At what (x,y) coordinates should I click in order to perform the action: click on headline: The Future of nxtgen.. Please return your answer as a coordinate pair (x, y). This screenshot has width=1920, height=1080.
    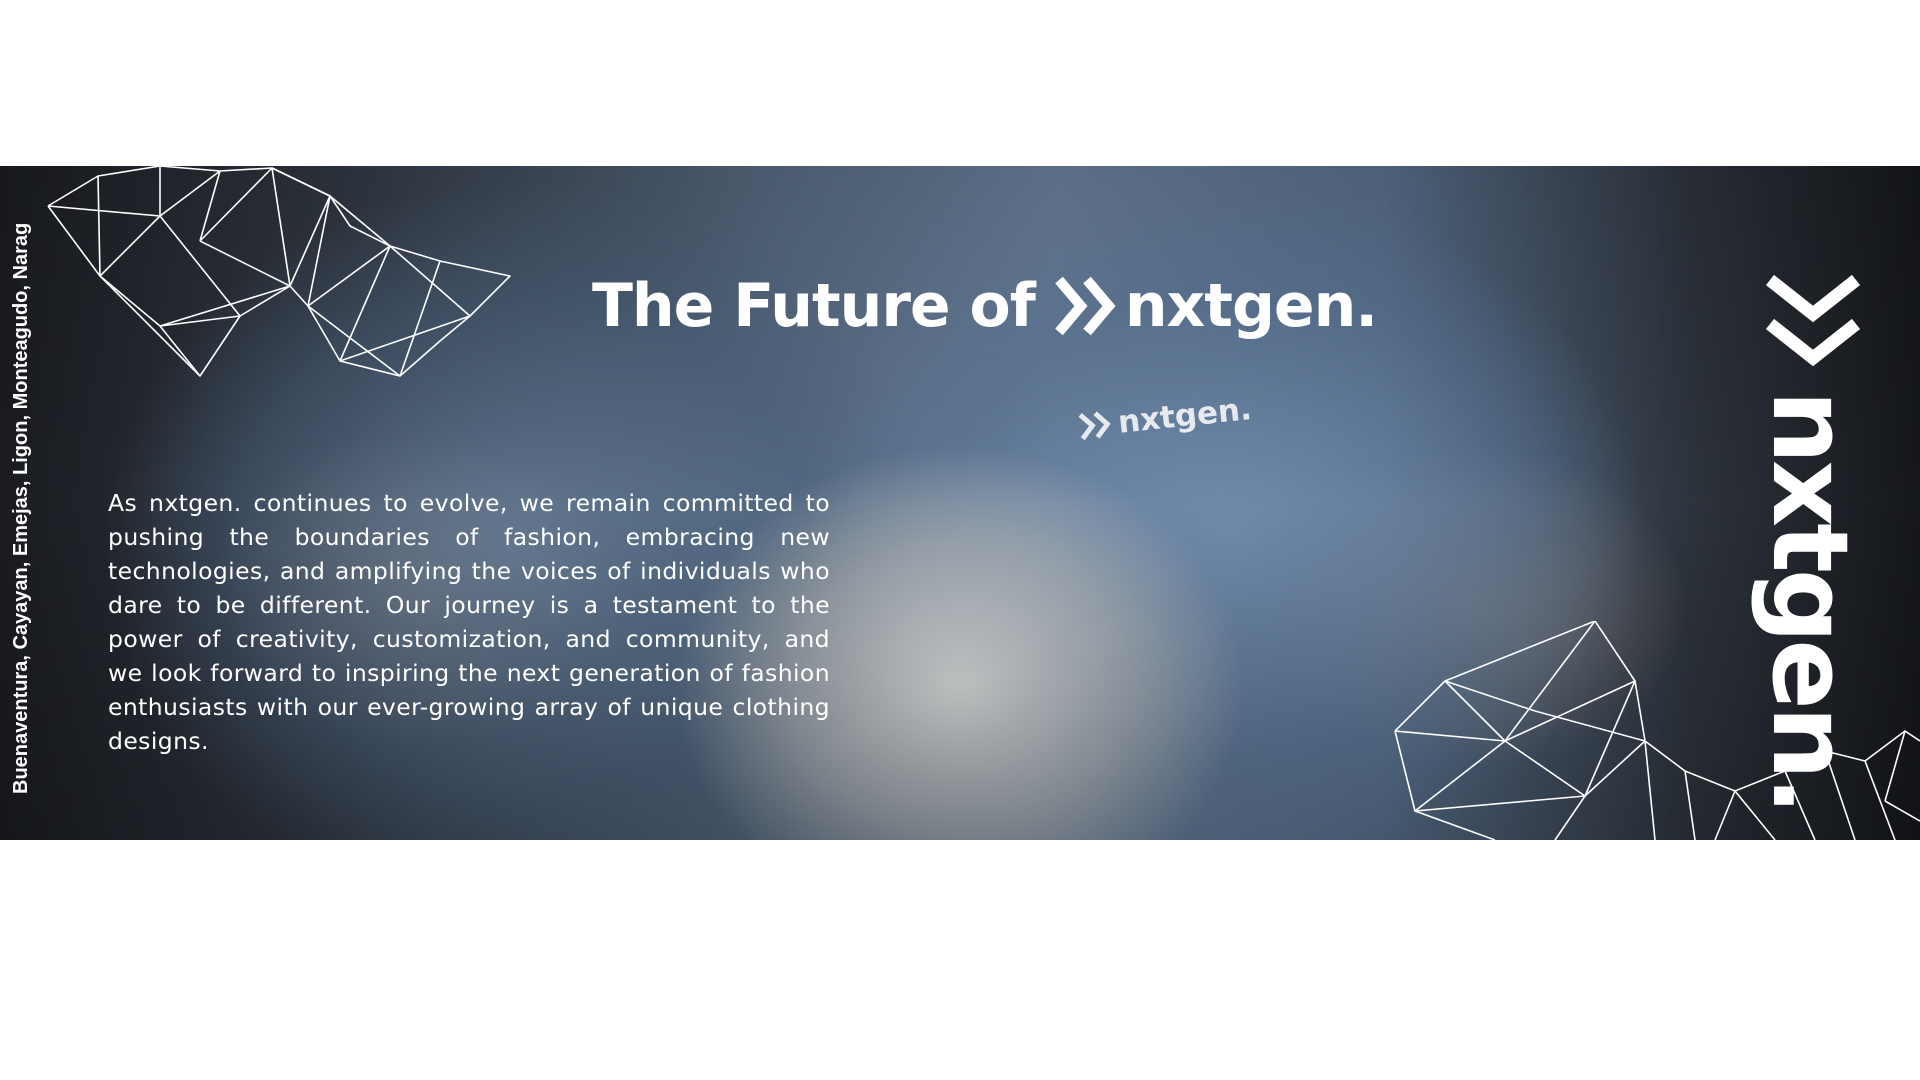
    Looking at the image, I should click on (985, 306).